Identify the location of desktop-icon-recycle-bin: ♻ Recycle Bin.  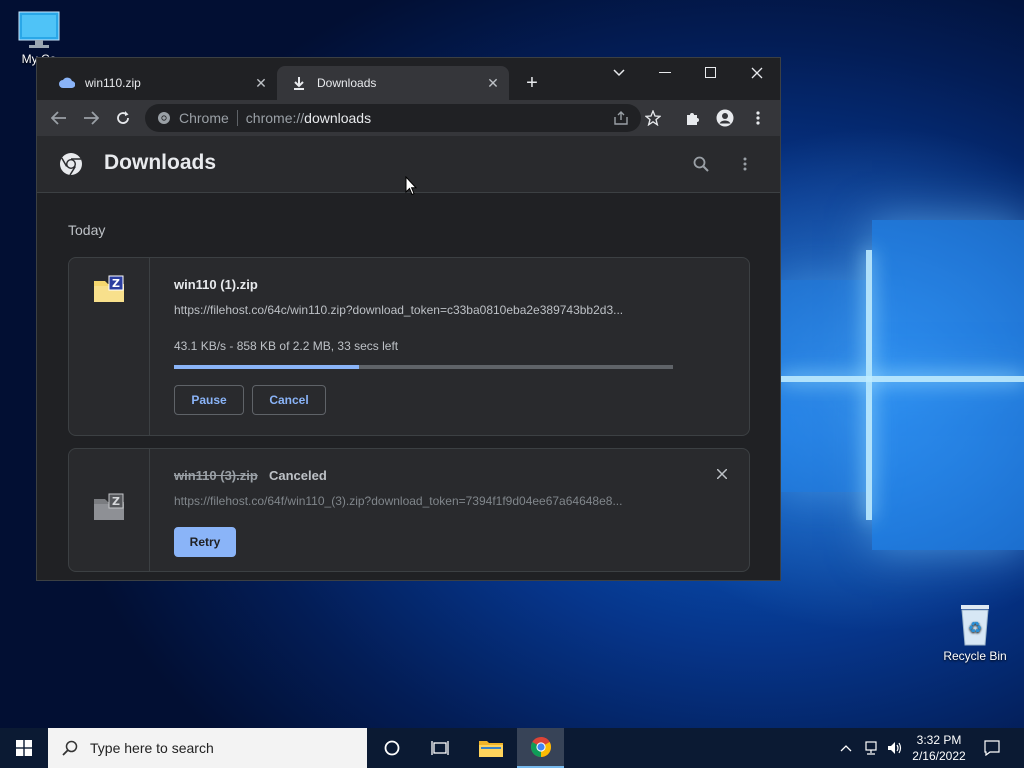
(975, 633).